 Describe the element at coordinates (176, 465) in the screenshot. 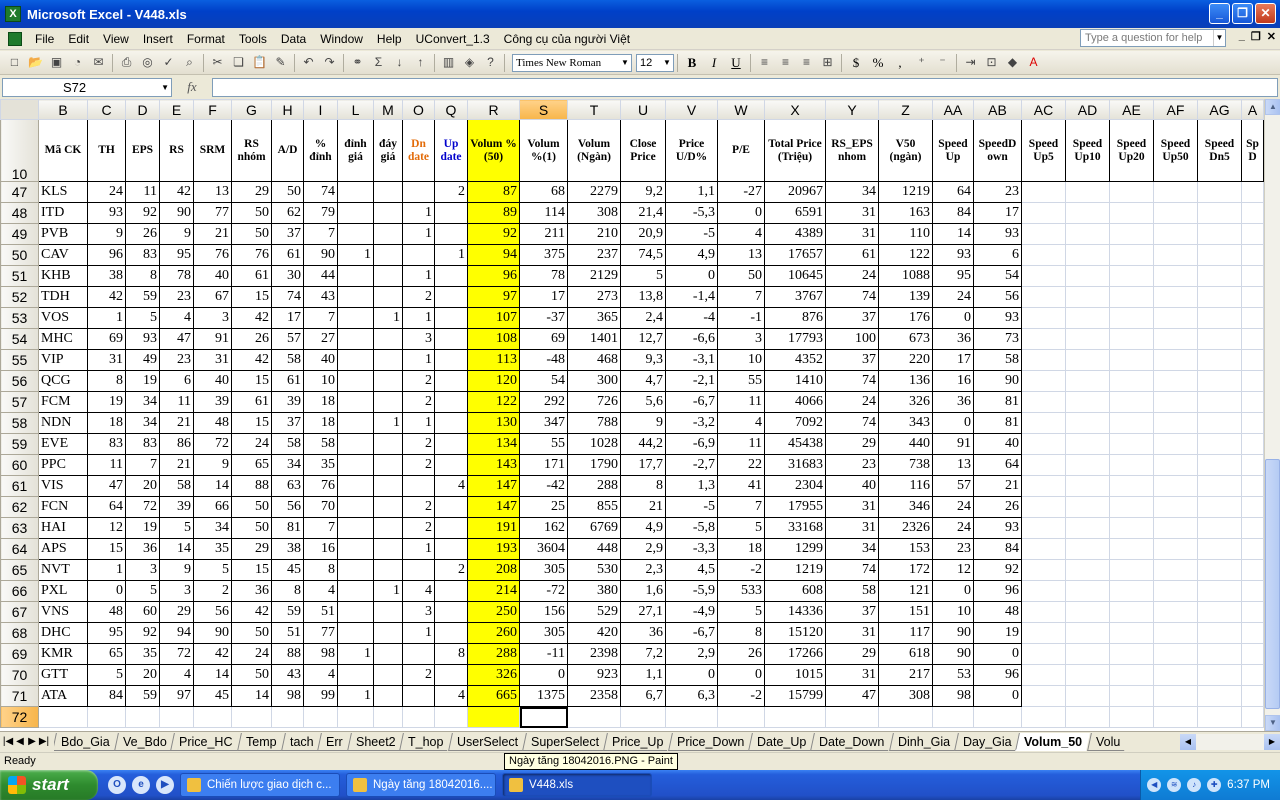

I see `cell: 21` at that location.